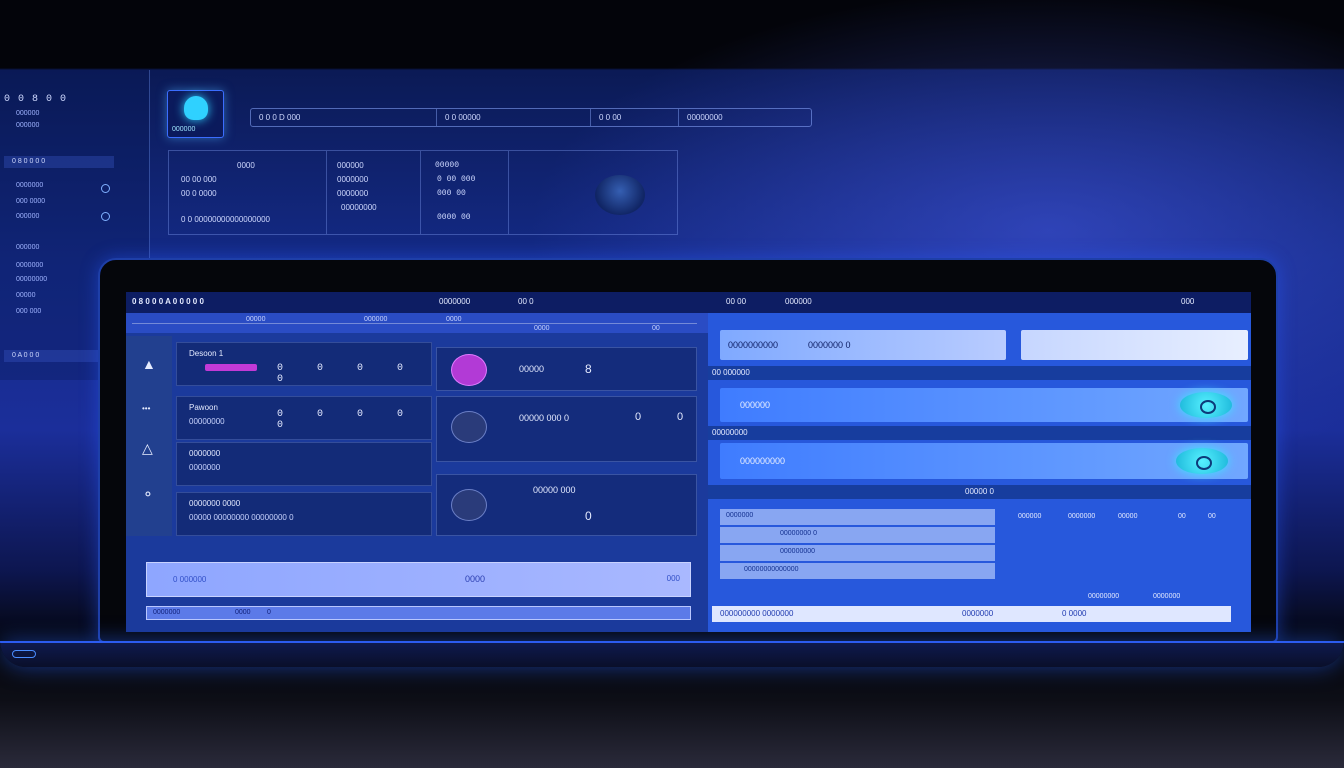  Describe the element at coordinates (554, 490) in the screenshot. I see `card-label: 00000 000` at that location.